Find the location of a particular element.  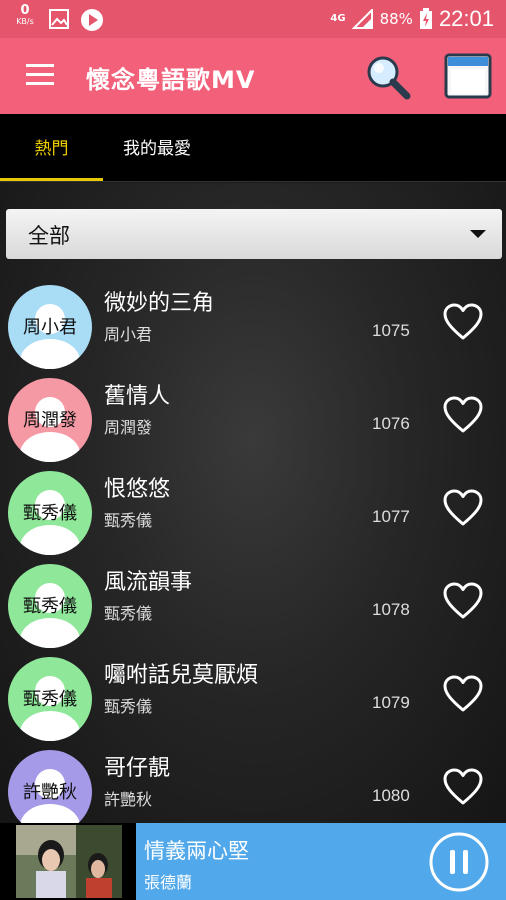

status-bar: 0 KB/s 4G 88% 22:01 is located at coordinates (253, 19).